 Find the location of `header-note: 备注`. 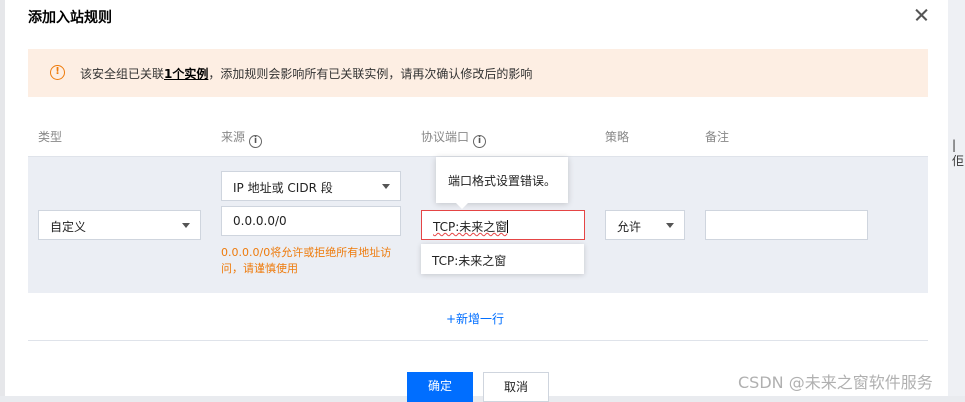

header-note: 备注 is located at coordinates (717, 136).